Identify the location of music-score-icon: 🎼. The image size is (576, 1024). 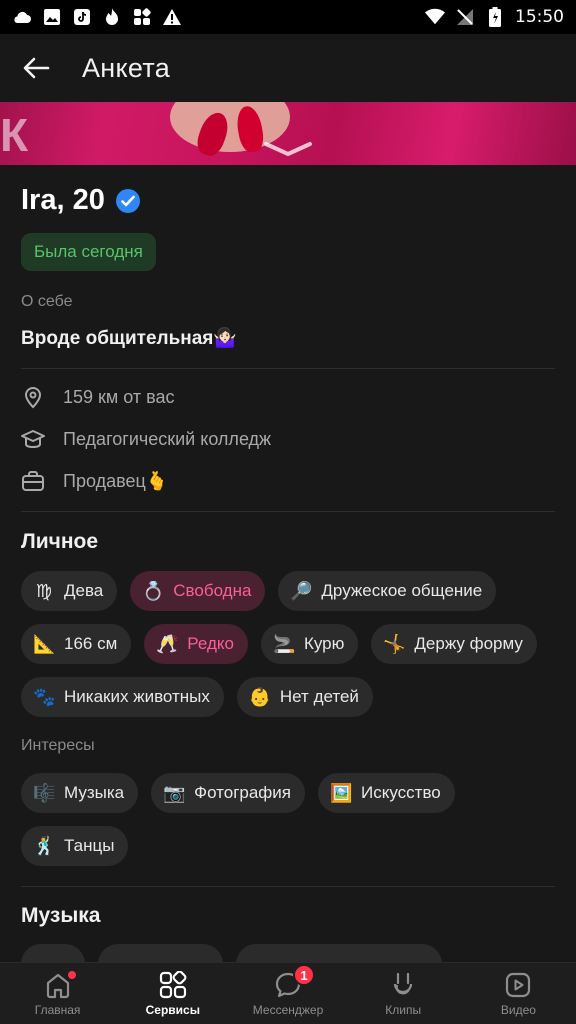
(44, 792).